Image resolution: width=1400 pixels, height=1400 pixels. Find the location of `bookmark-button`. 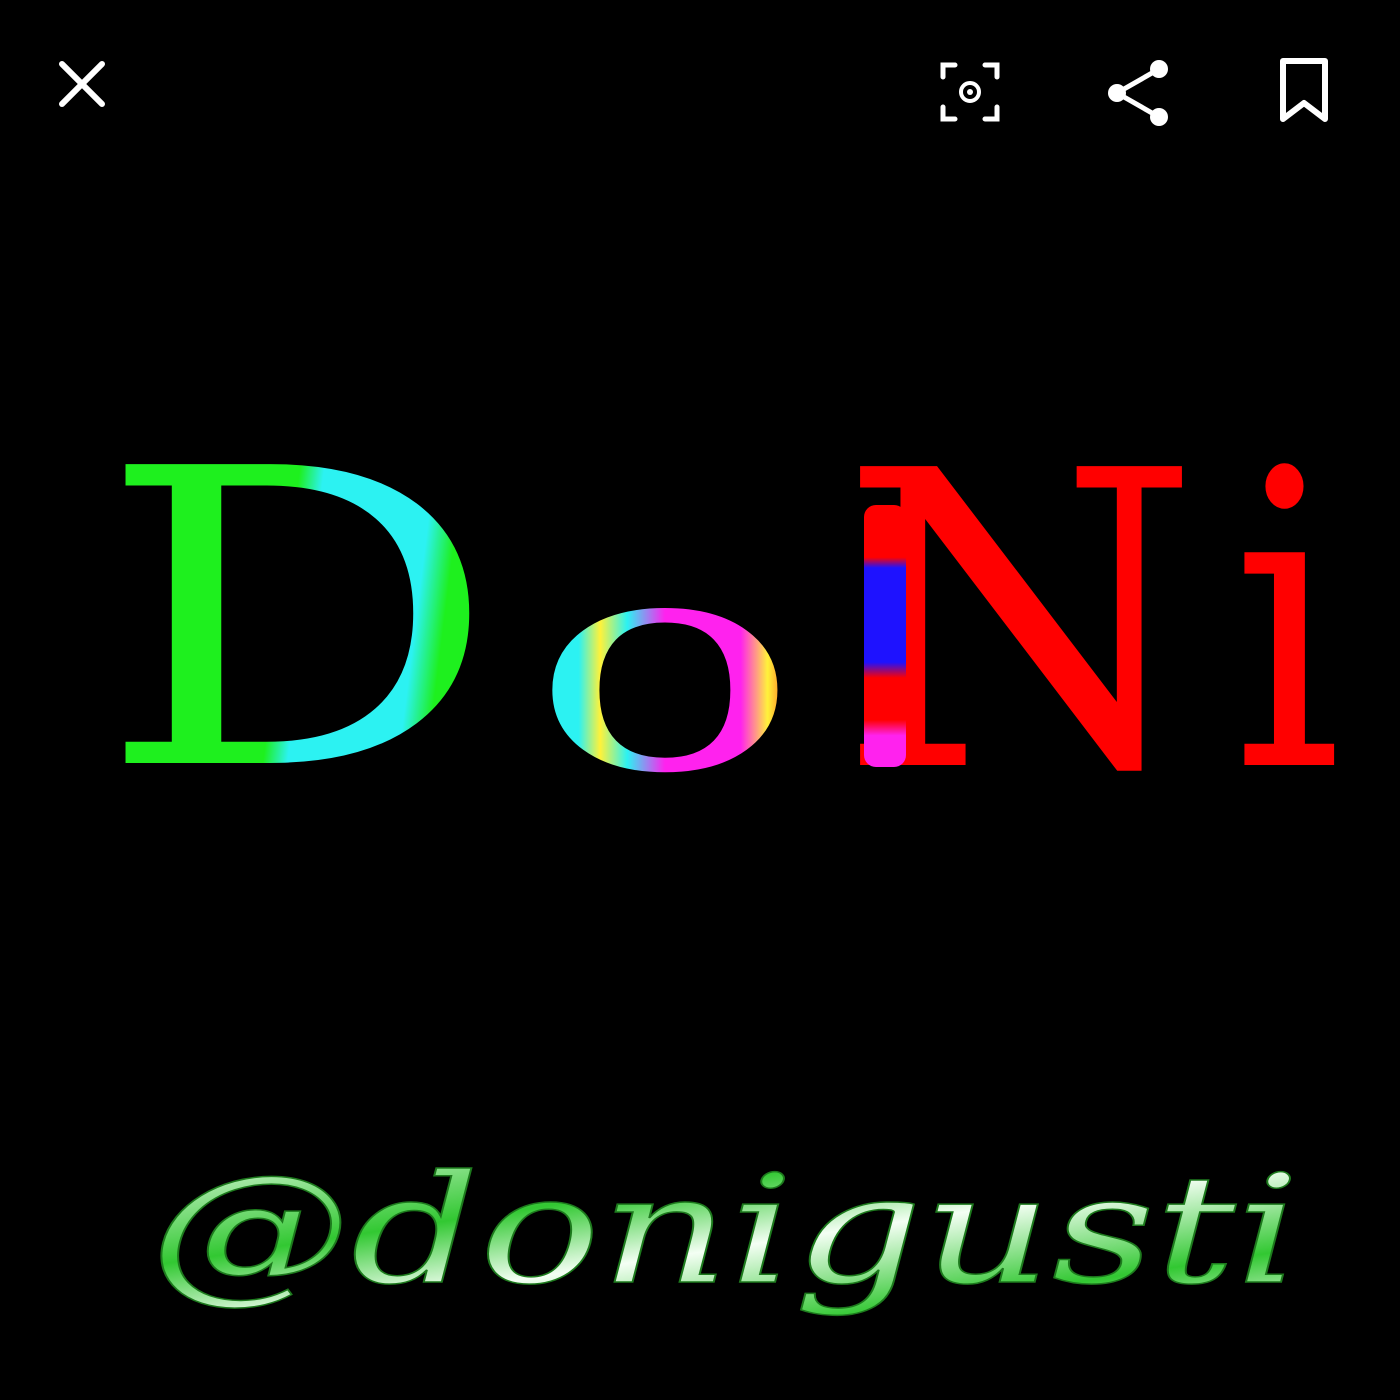

bookmark-button is located at coordinates (1304, 88).